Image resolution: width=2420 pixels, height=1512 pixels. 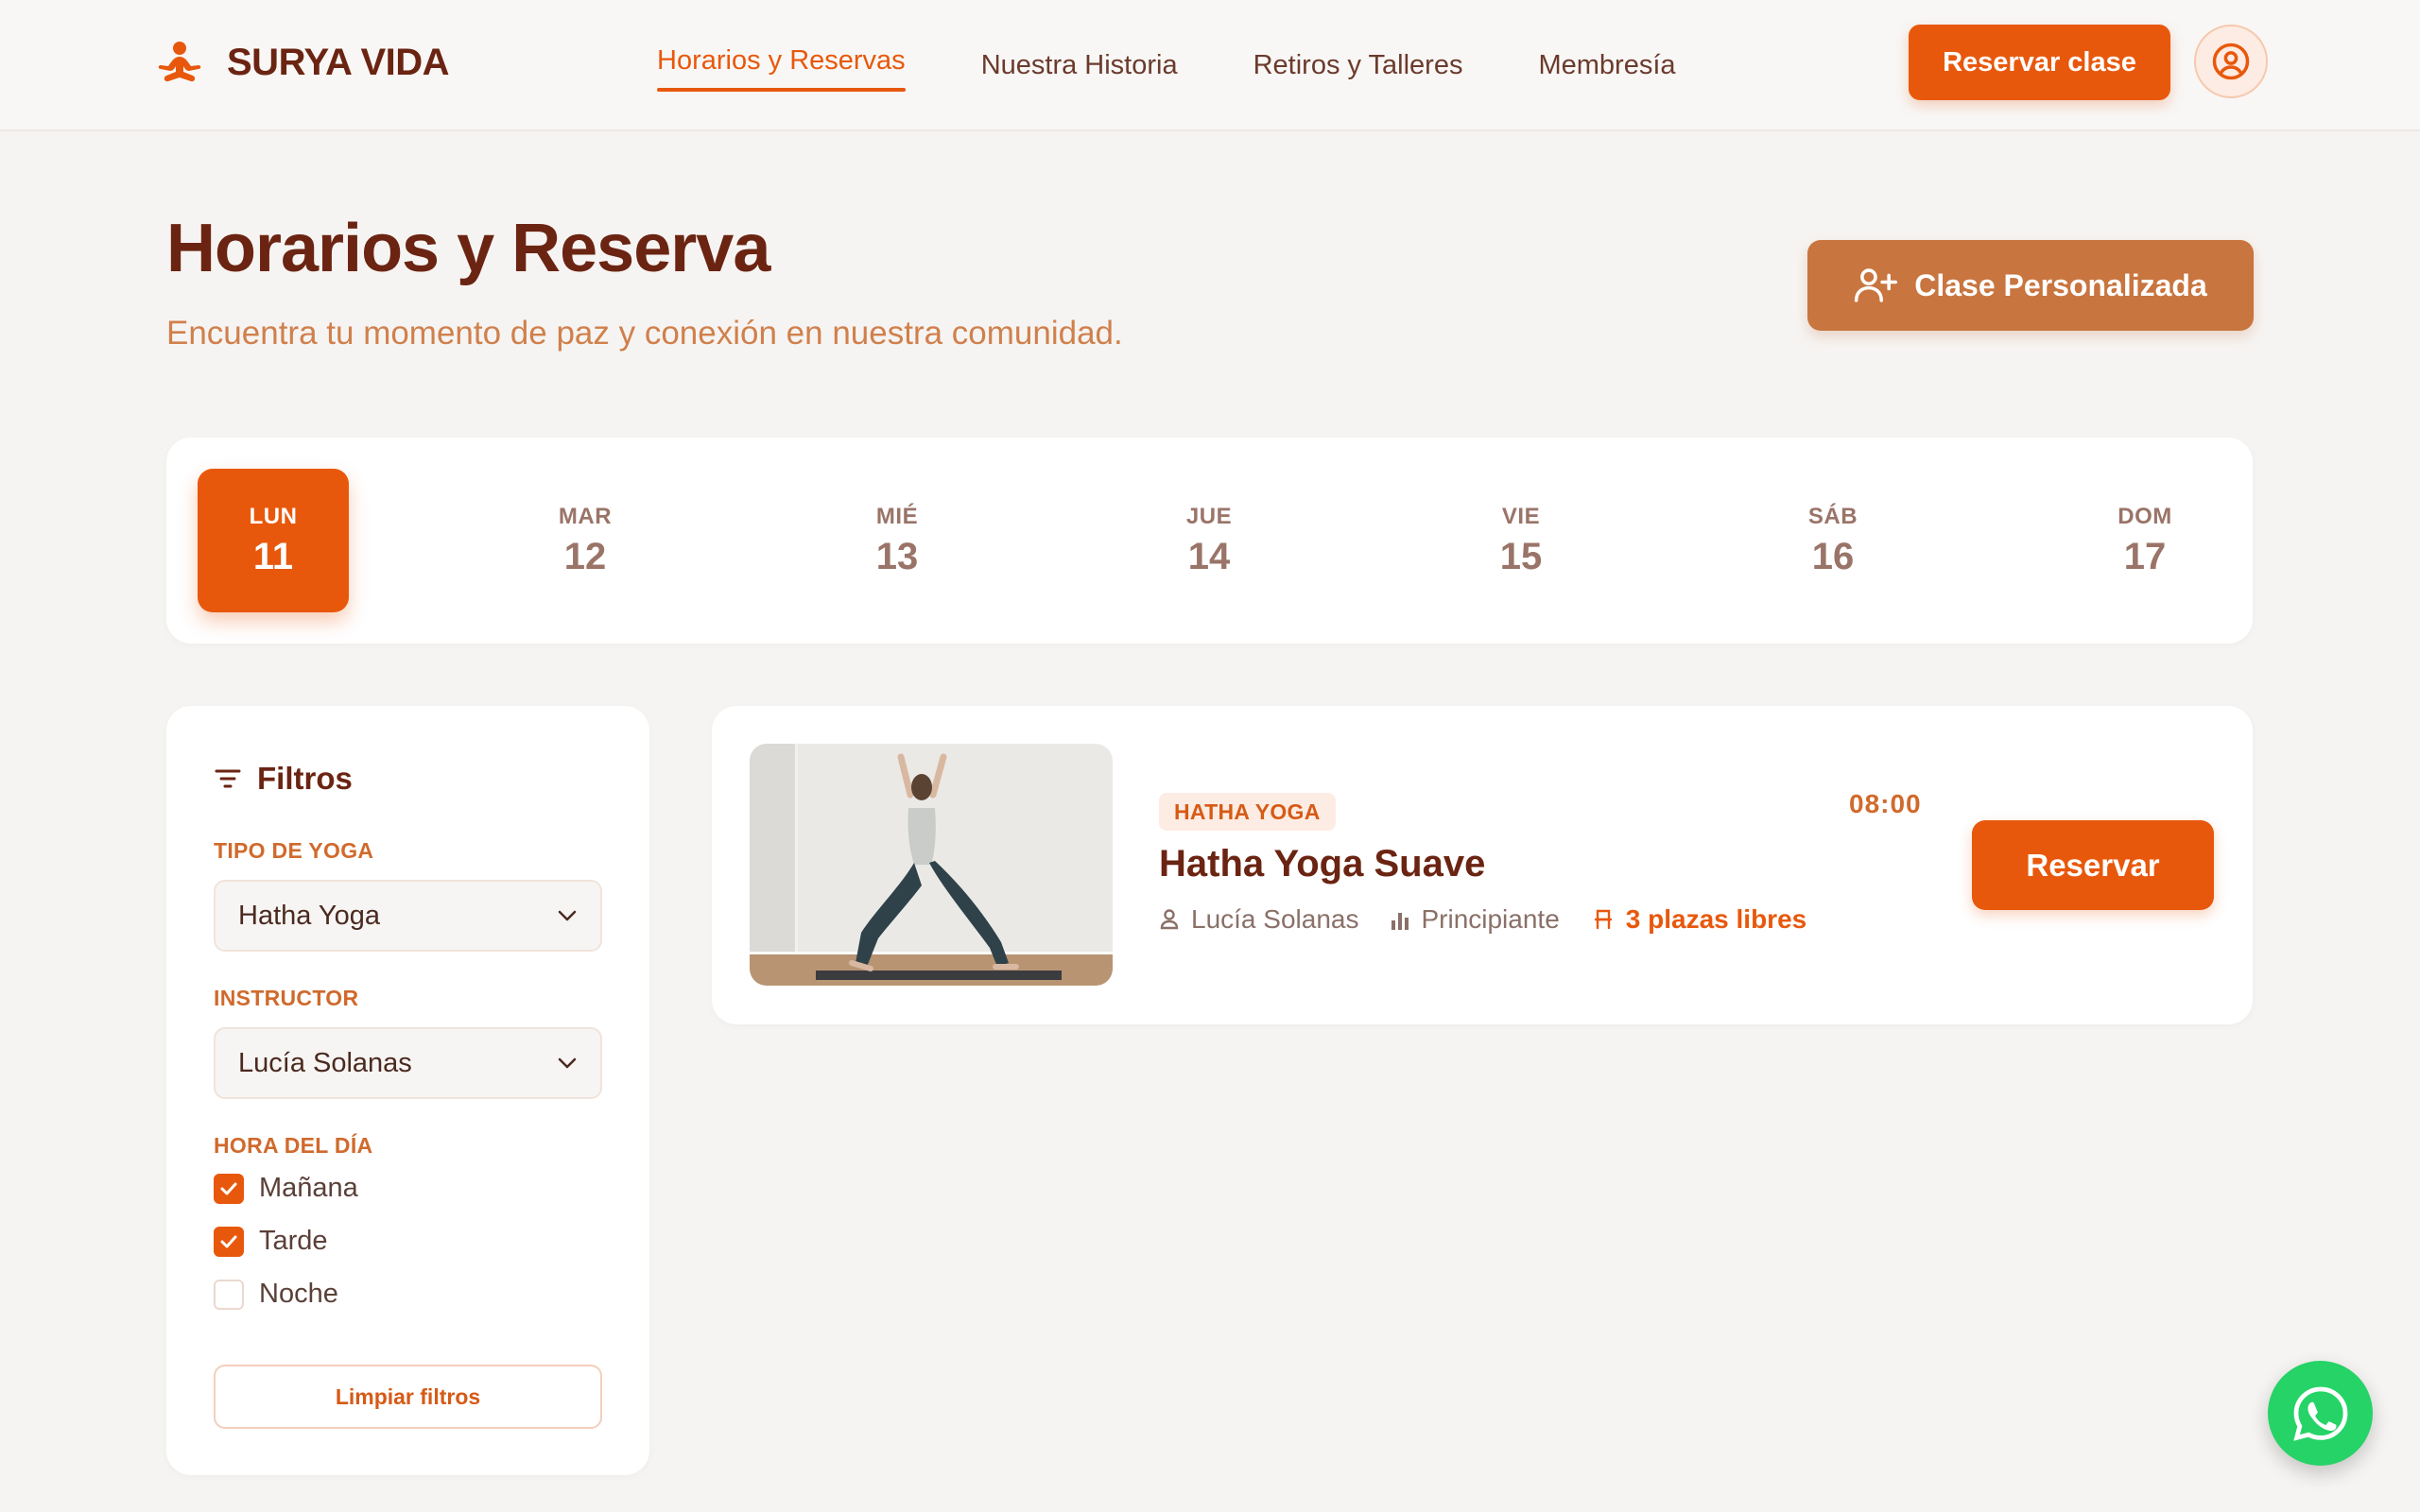 What do you see at coordinates (1606, 65) in the screenshot?
I see `nav-membresia: Membresía` at bounding box center [1606, 65].